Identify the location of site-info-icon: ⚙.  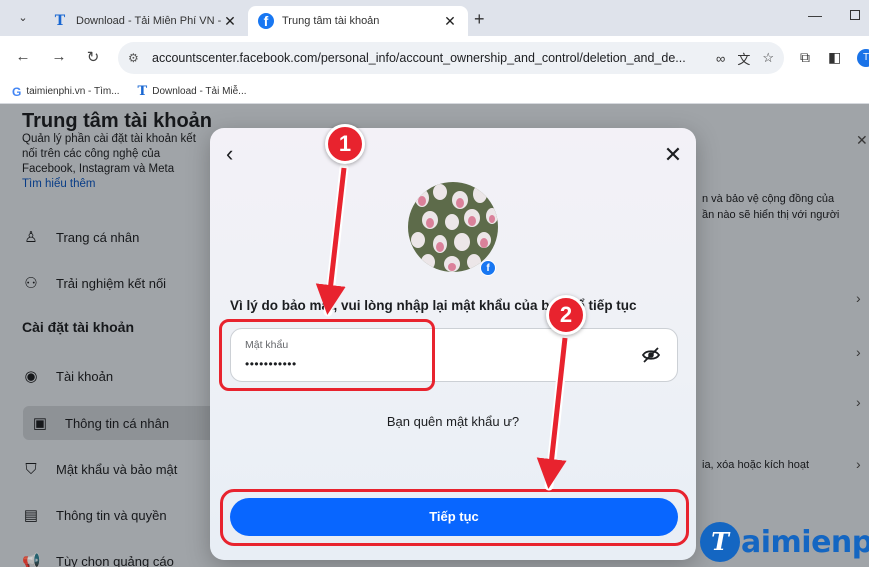
(135, 58).